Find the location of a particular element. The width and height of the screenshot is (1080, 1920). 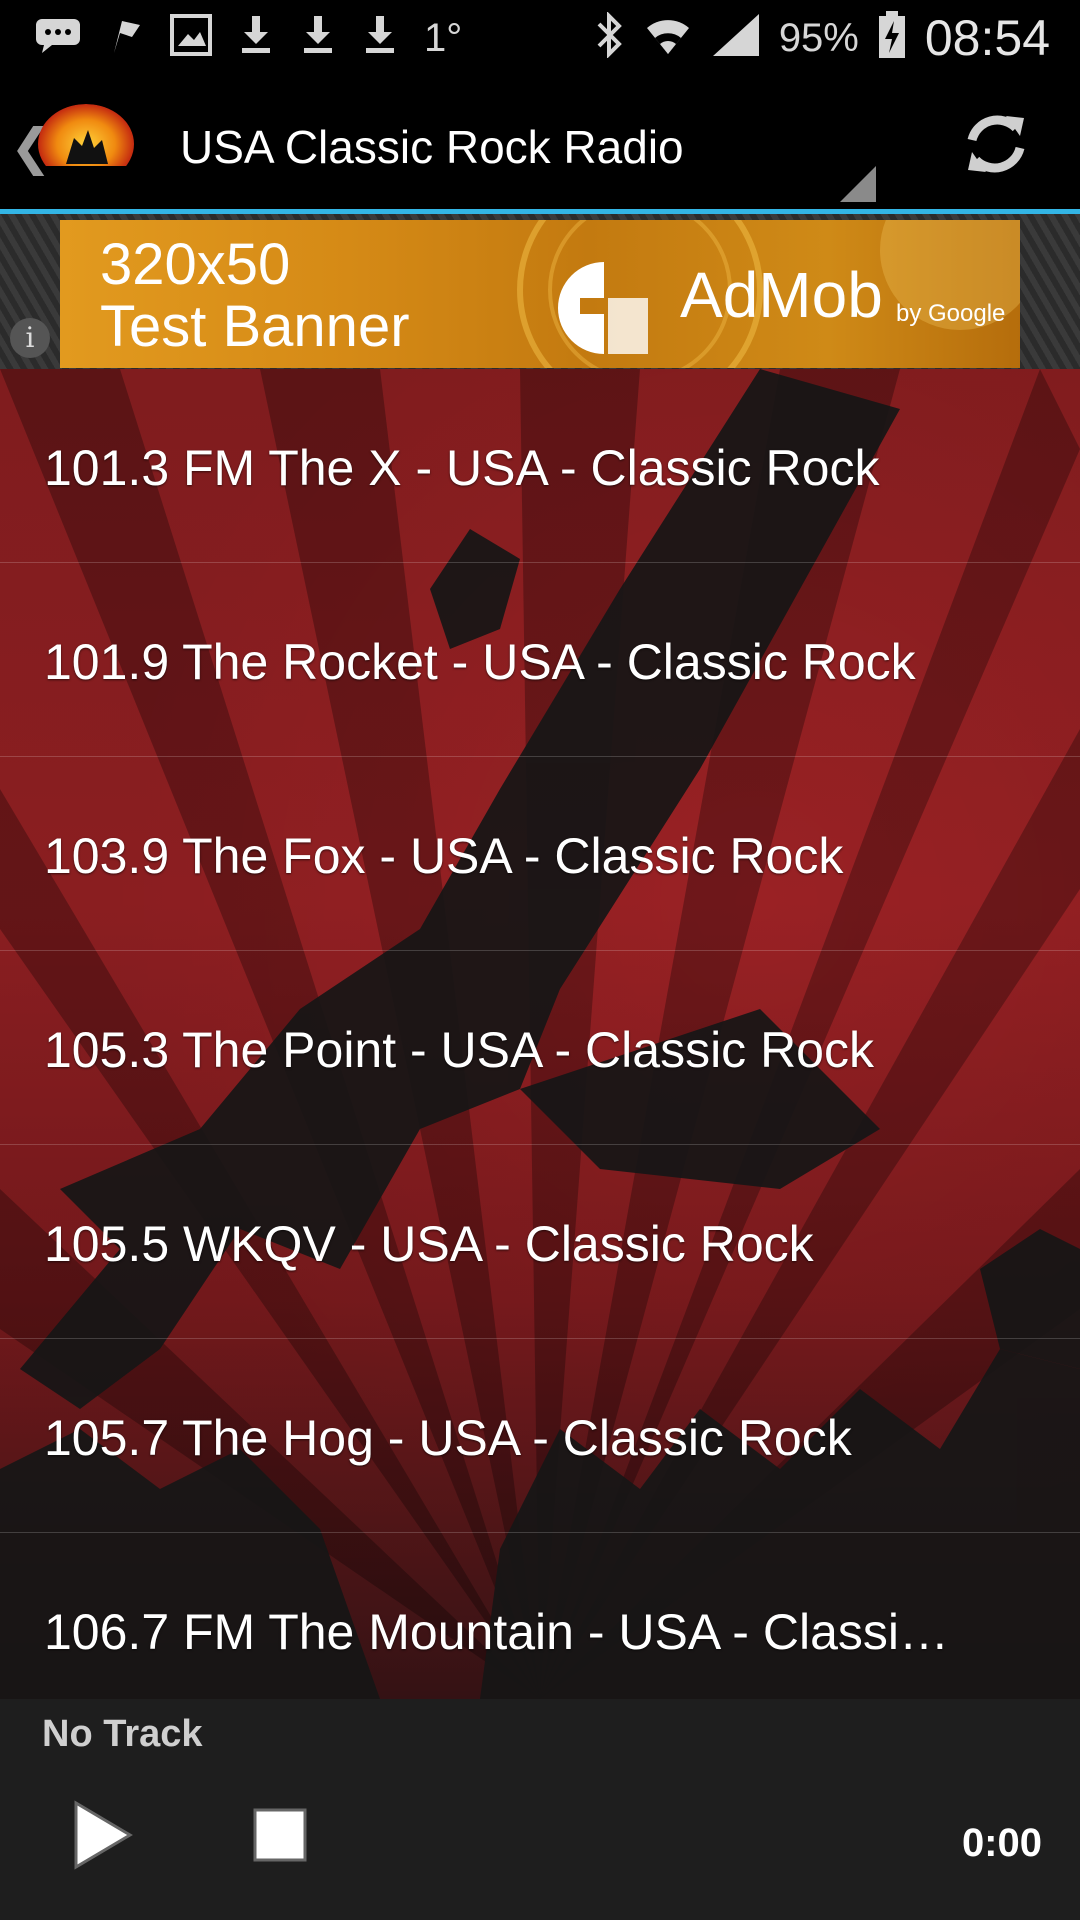

ad-info-icon: i is located at coordinates (30, 338).